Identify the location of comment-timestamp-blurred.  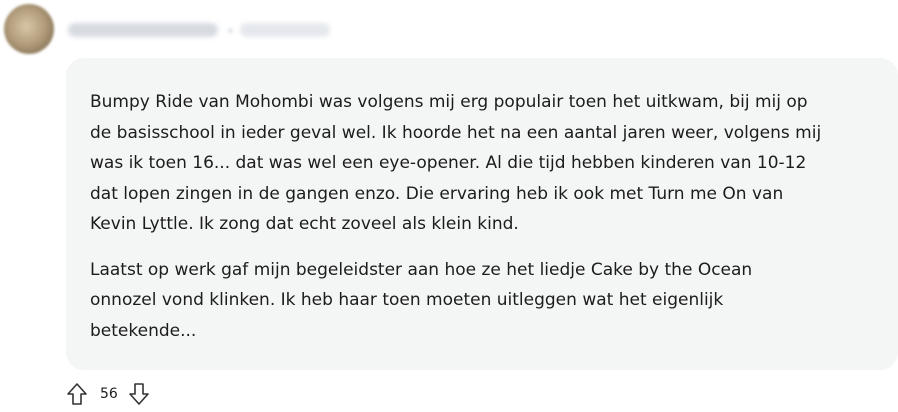
(285, 30).